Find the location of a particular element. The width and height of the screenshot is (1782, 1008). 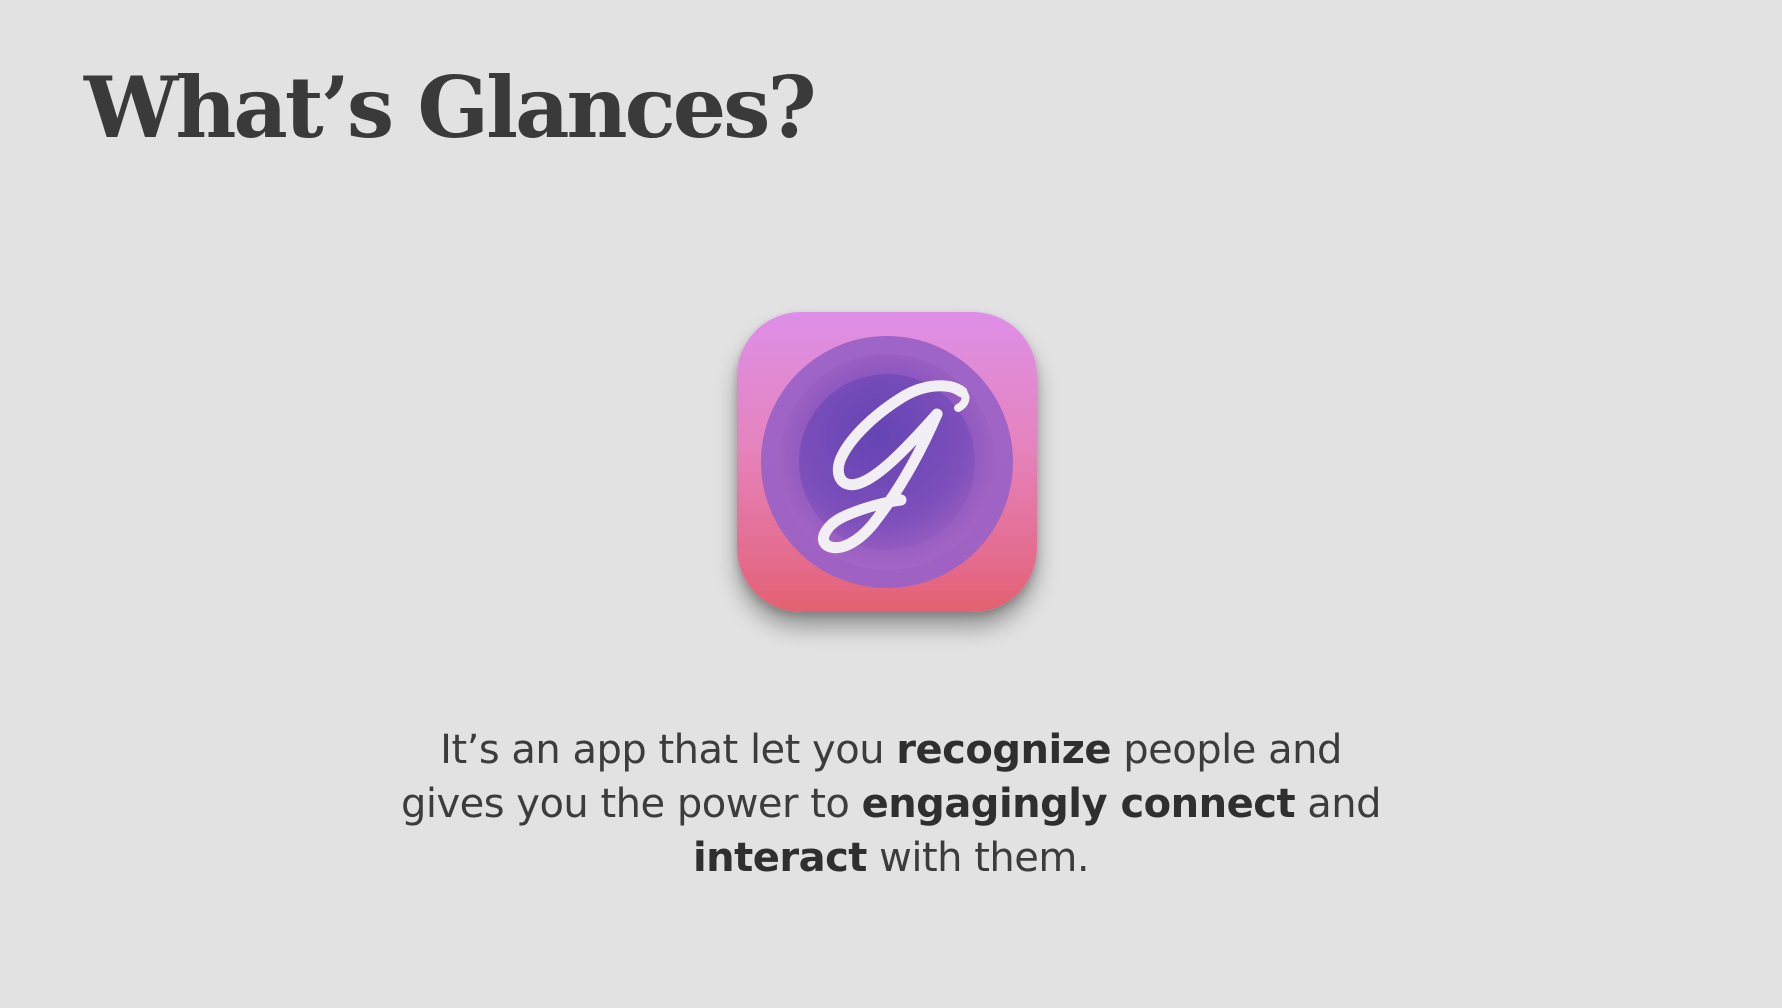

description-text: people and is located at coordinates (1226, 750).